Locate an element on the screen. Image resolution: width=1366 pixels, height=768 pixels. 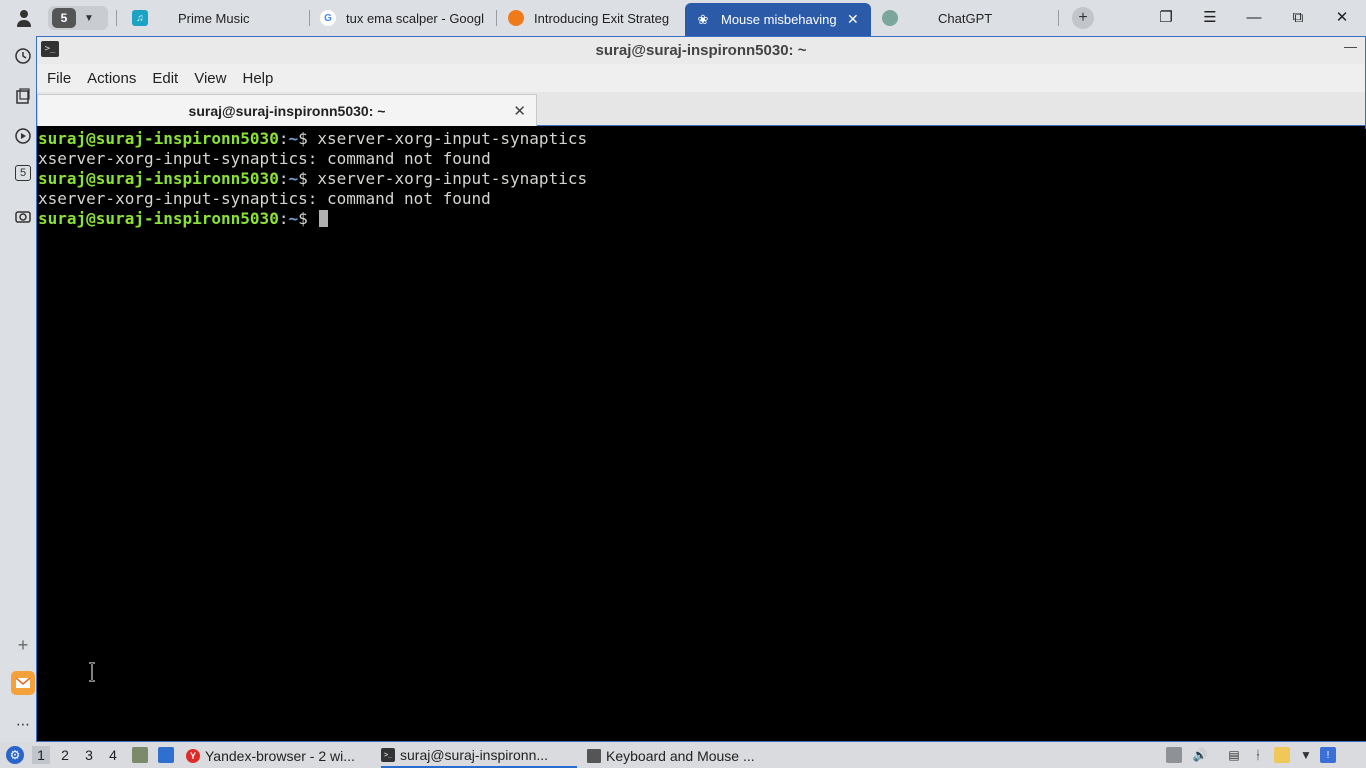
workspace-4: 4 is located at coordinates (113, 755).